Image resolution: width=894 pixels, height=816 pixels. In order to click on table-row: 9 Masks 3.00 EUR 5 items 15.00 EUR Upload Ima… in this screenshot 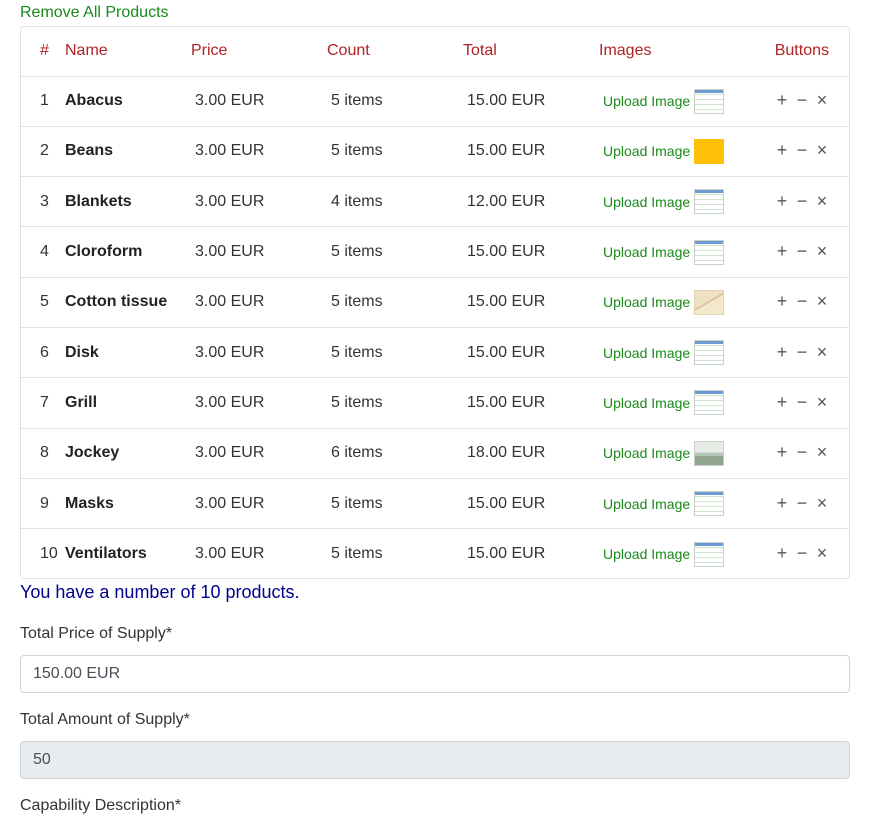, I will do `click(435, 504)`.